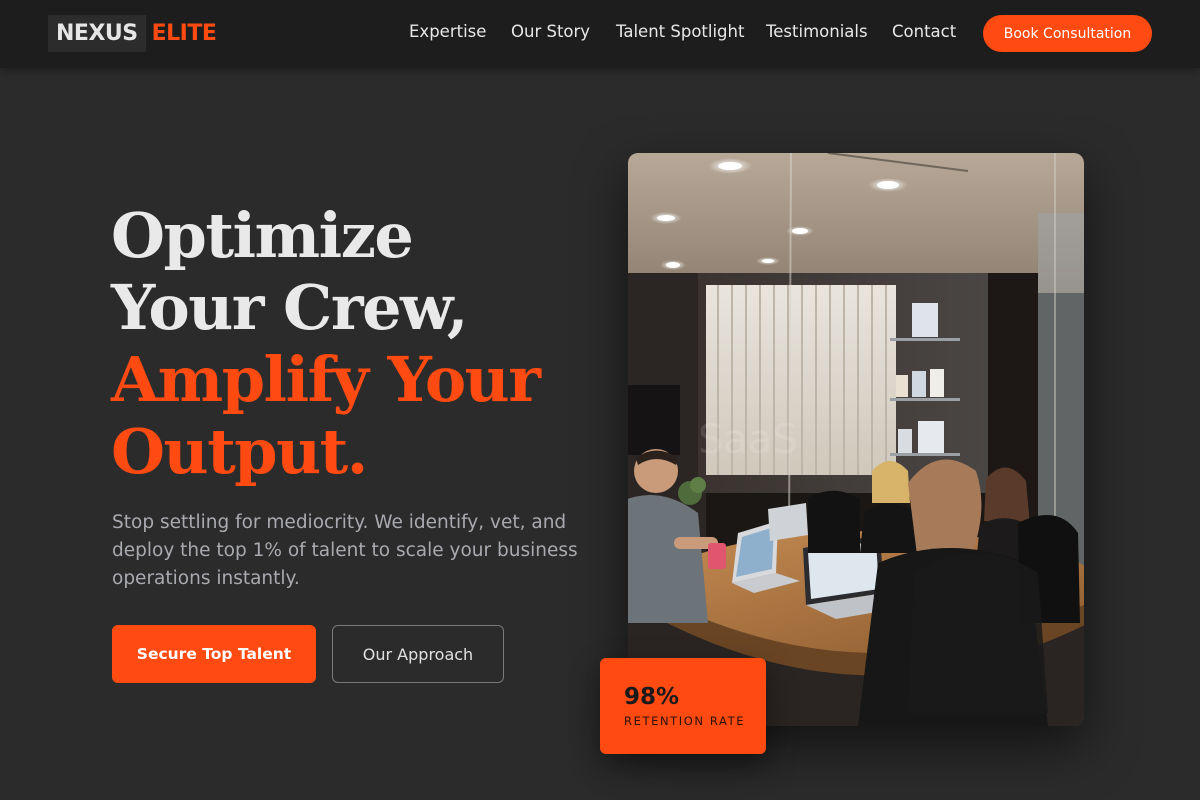 The image size is (1200, 800). I want to click on our-approach-button: Our Approach, so click(418, 654).